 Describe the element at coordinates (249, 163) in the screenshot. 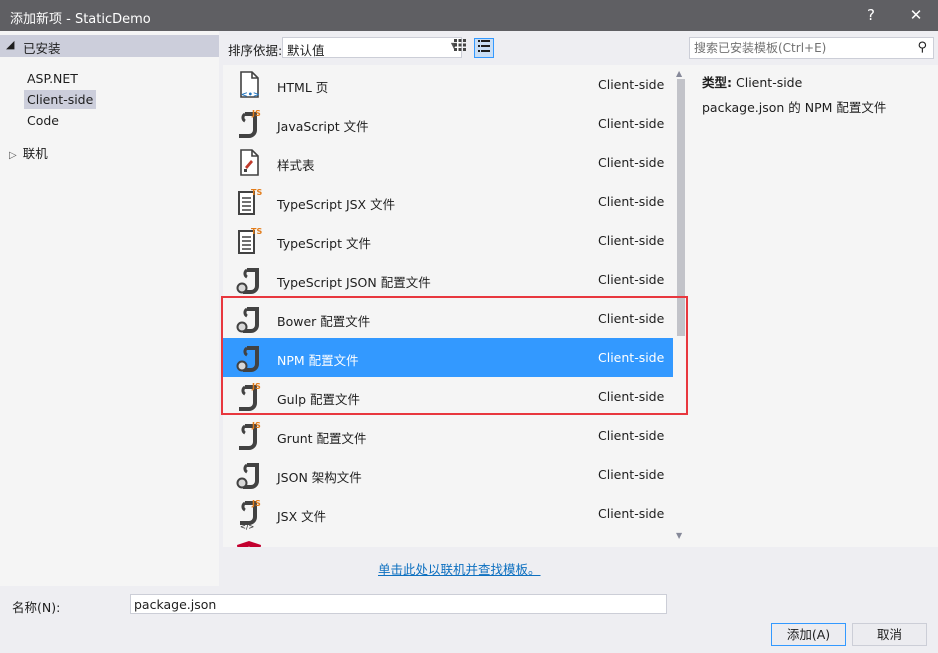

I see `stylesheet-file-icon` at that location.